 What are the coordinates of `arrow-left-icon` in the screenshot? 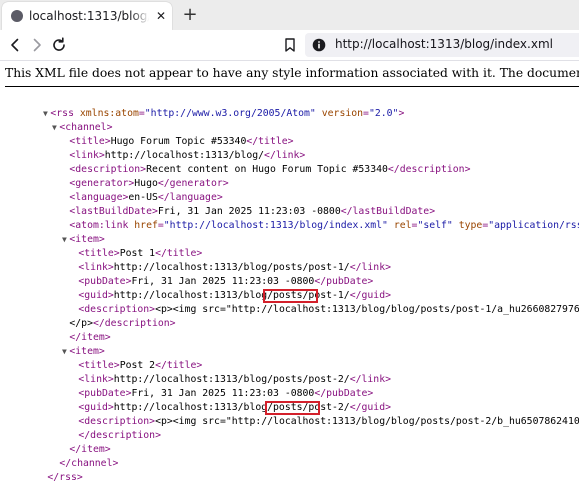 It's located at (15, 45).